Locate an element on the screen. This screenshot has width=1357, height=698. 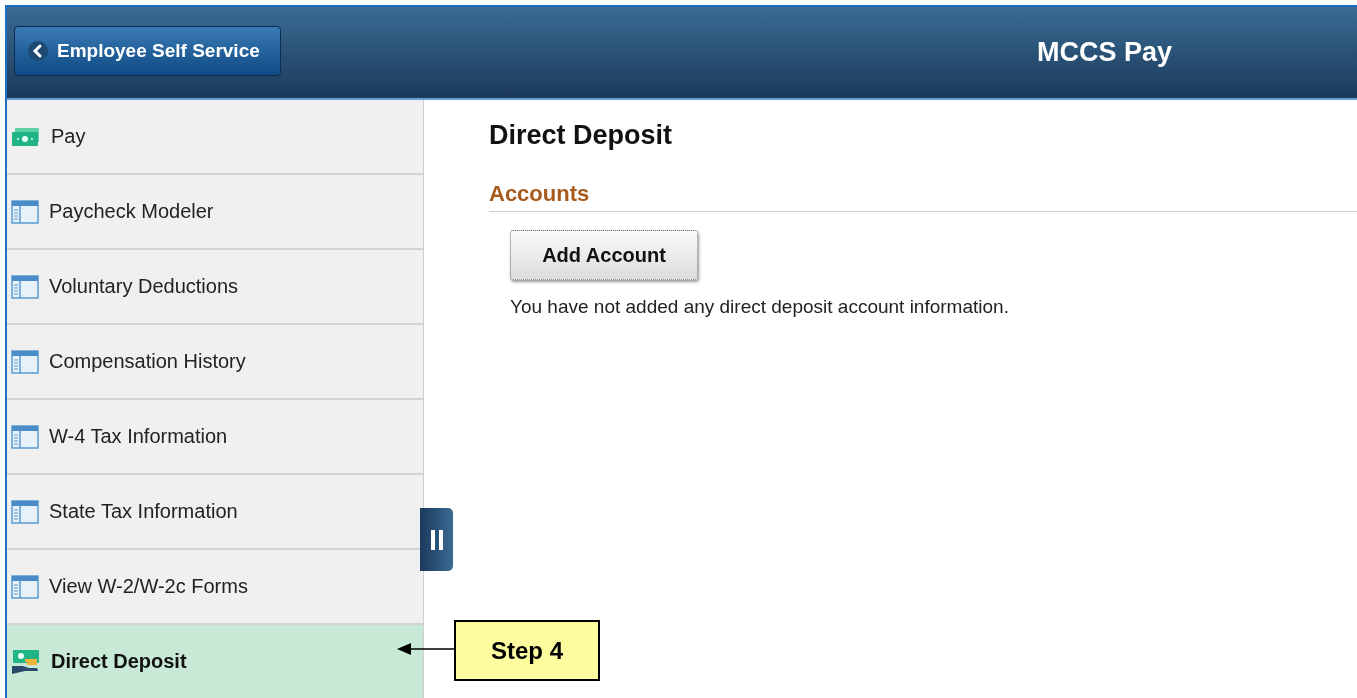
back-chevron-icon is located at coordinates (38, 50).